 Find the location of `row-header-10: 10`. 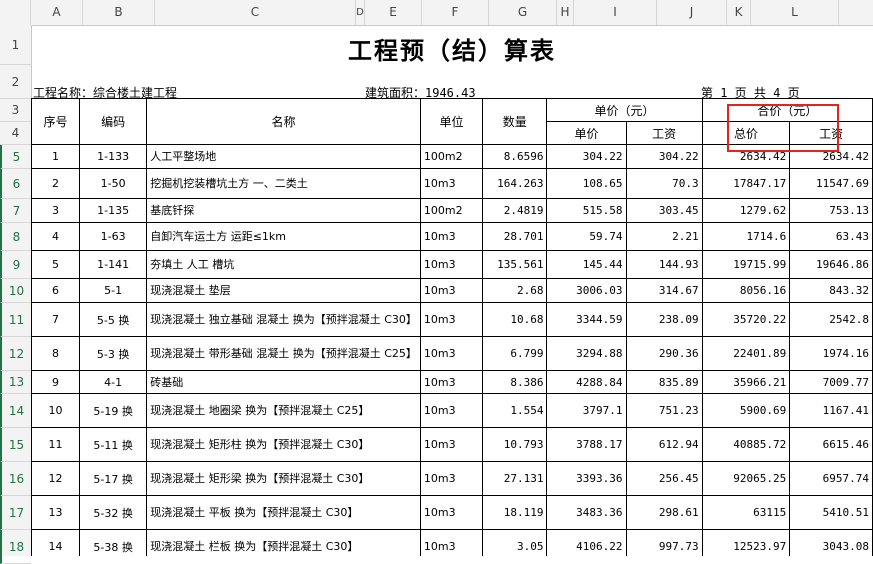

row-header-10: 10 is located at coordinates (15, 291).